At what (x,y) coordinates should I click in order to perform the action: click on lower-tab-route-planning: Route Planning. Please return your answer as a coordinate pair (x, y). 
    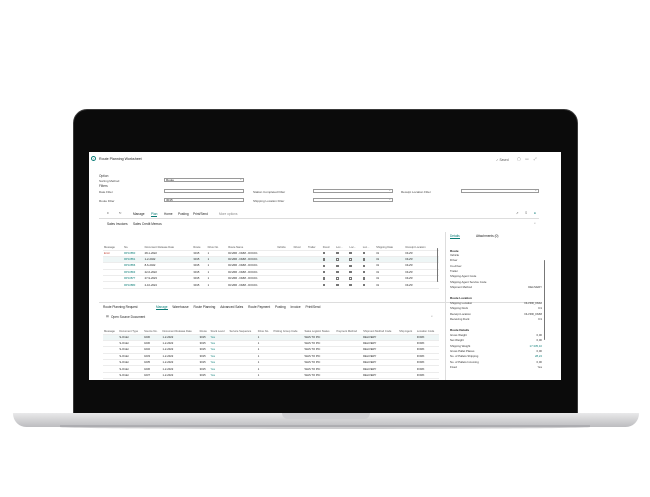
    Looking at the image, I should click on (205, 307).